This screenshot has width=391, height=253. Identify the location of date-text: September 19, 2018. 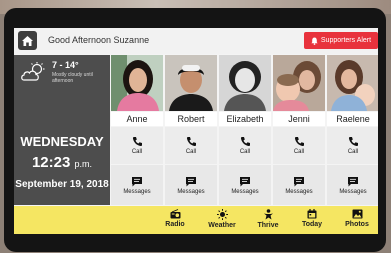
(62, 184).